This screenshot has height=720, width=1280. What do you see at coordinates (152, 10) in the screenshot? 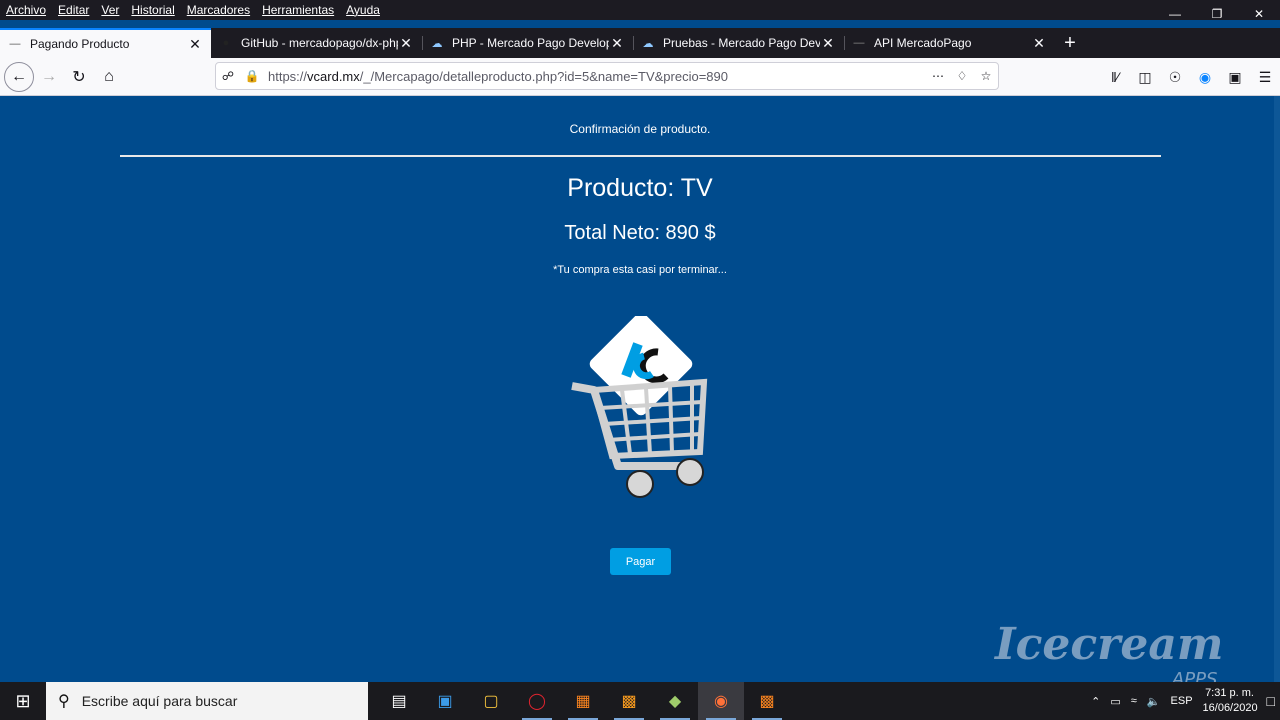
I see `menu-historial: Historial` at bounding box center [152, 10].